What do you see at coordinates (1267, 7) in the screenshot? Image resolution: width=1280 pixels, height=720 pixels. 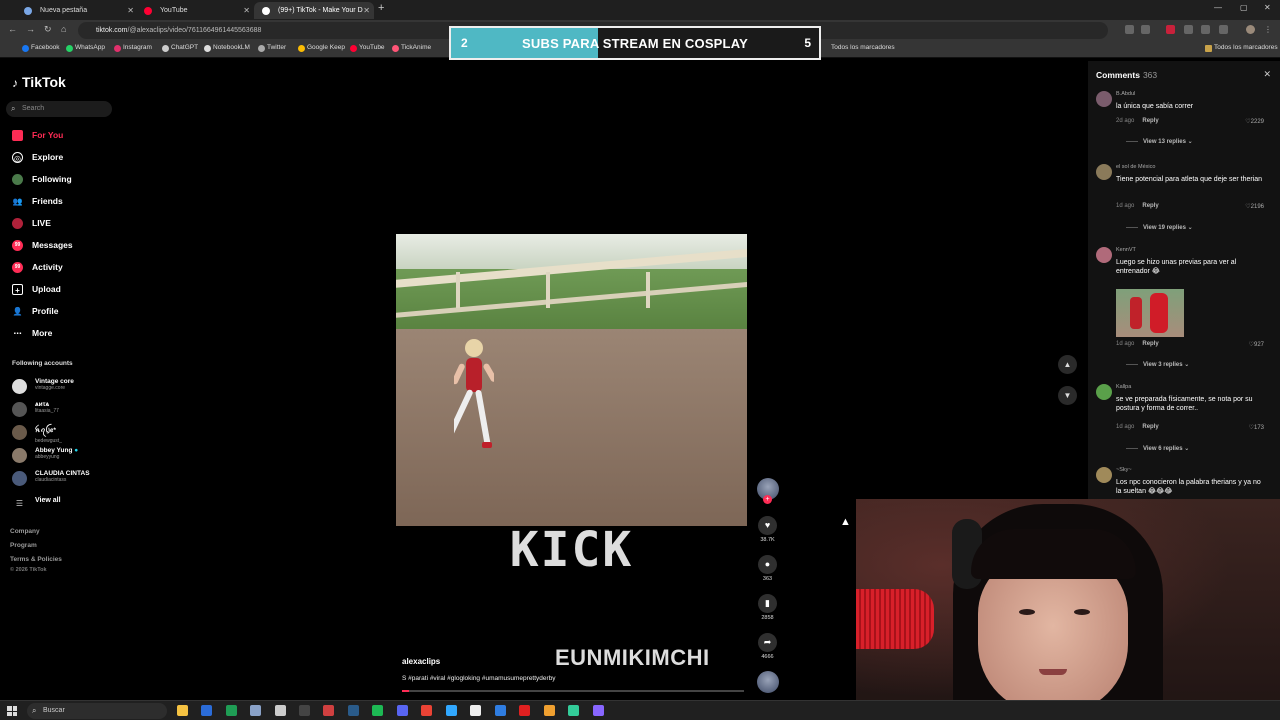 I see `close-window-icon: ✕` at bounding box center [1267, 7].